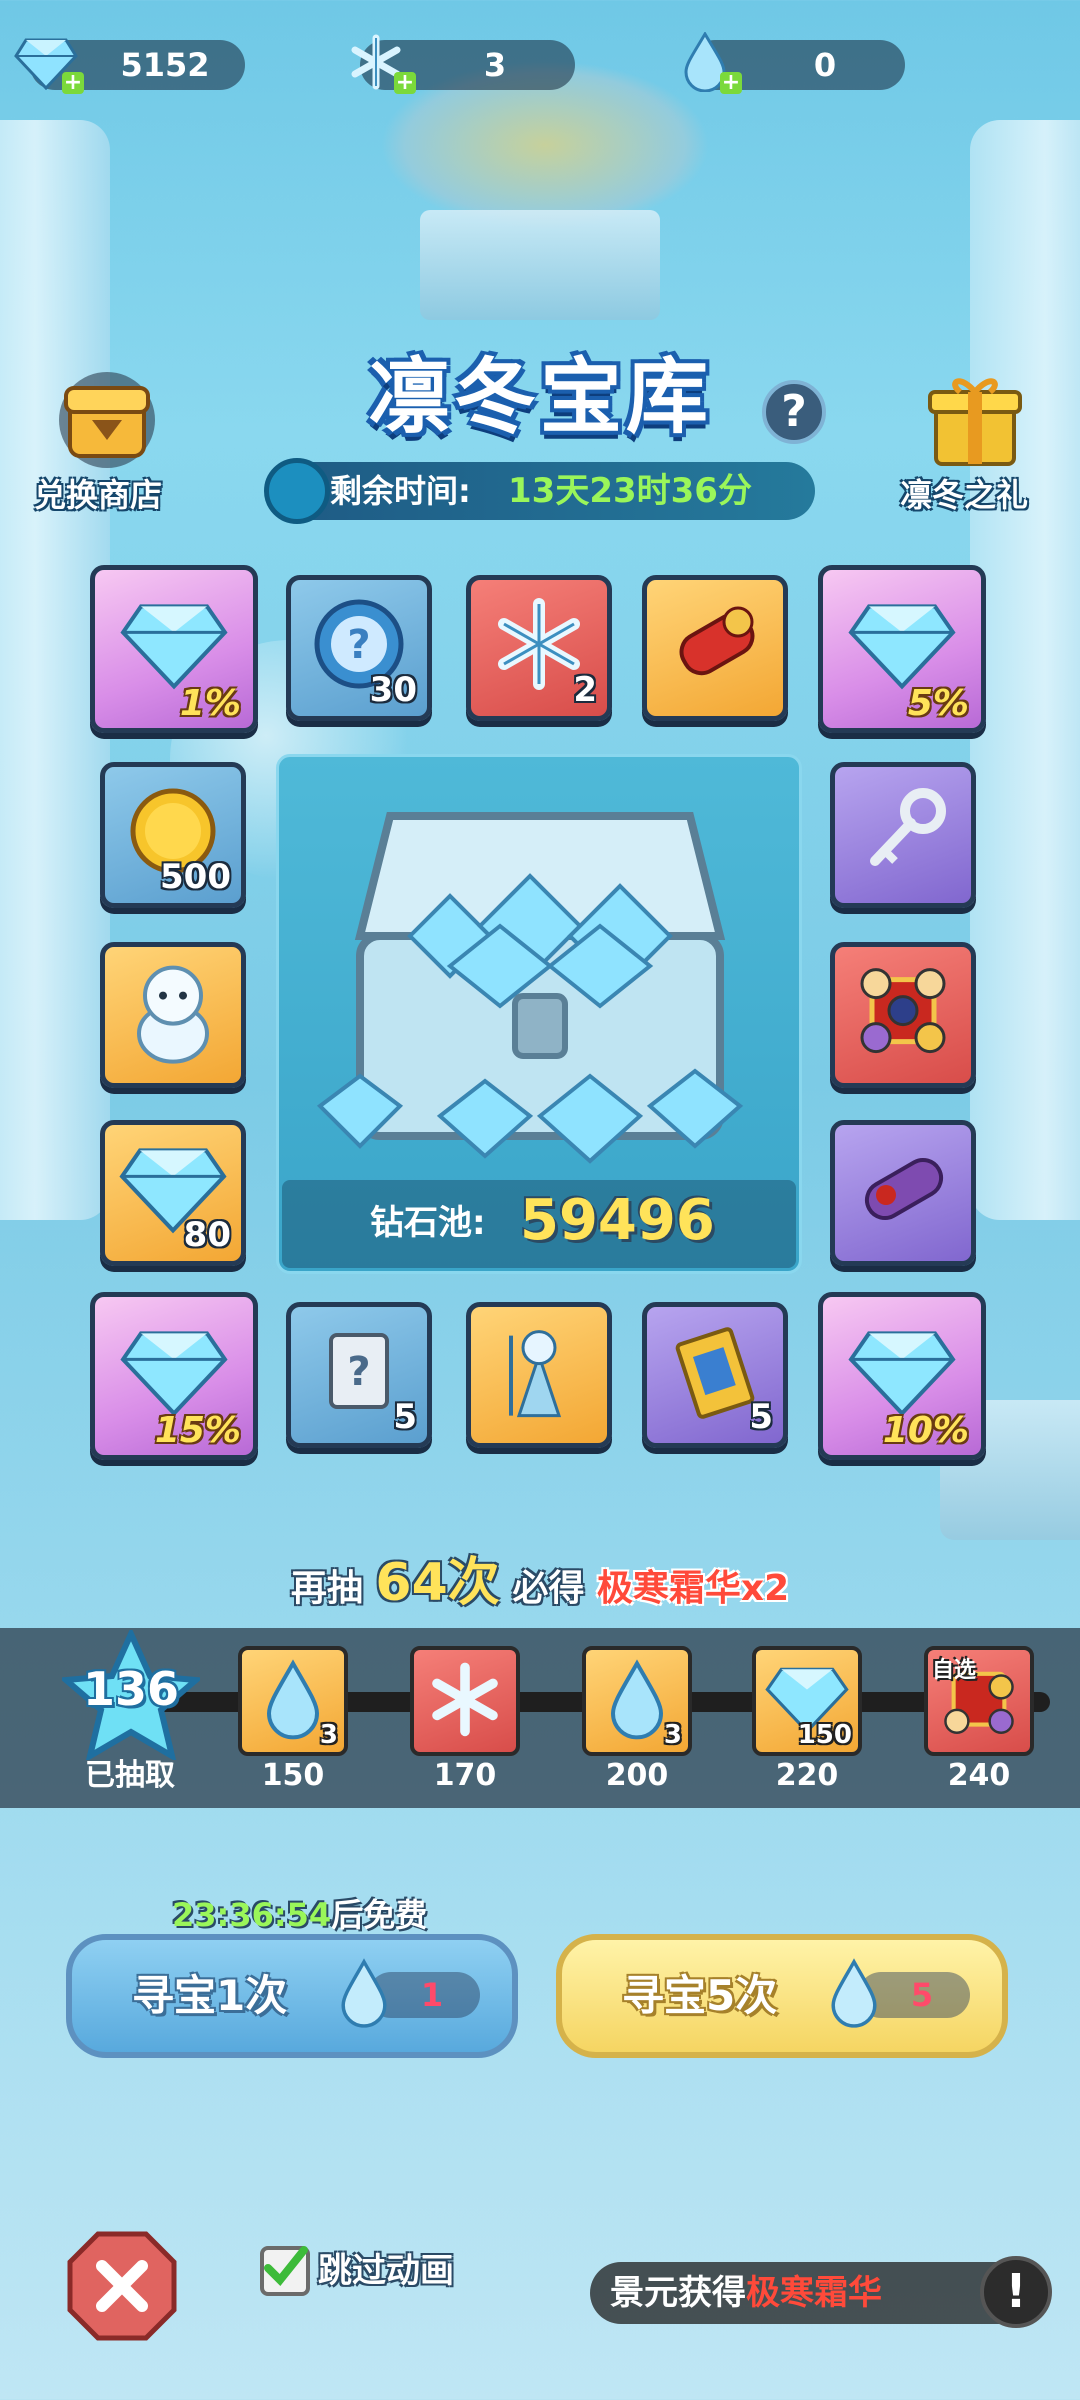 The image size is (1080, 2400). I want to click on page-title: 凛冬宝库, so click(539, 397).